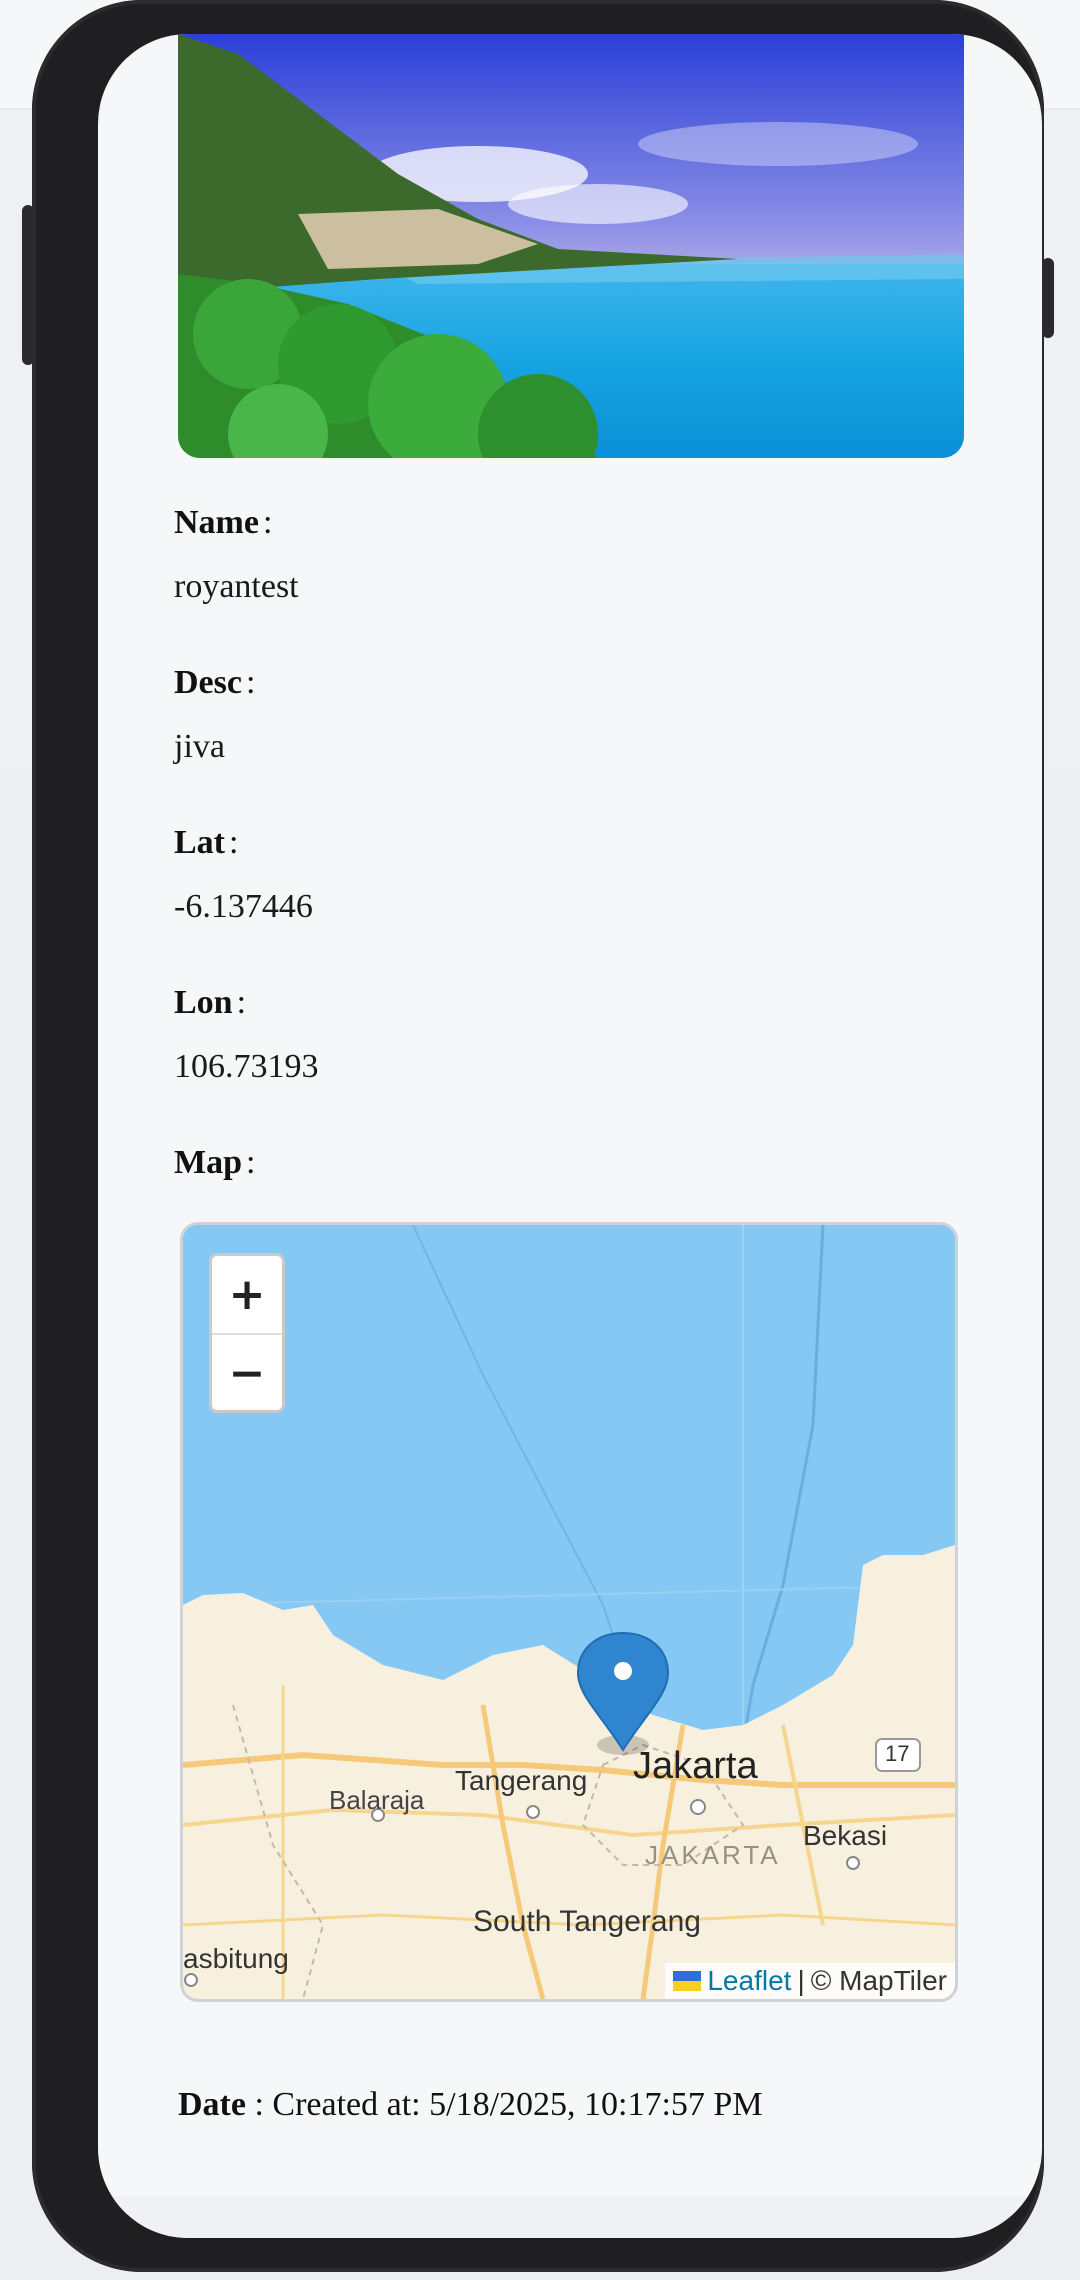 Image resolution: width=1080 pixels, height=2280 pixels. Describe the element at coordinates (251, 1162) in the screenshot. I see `map-colon: :` at that location.